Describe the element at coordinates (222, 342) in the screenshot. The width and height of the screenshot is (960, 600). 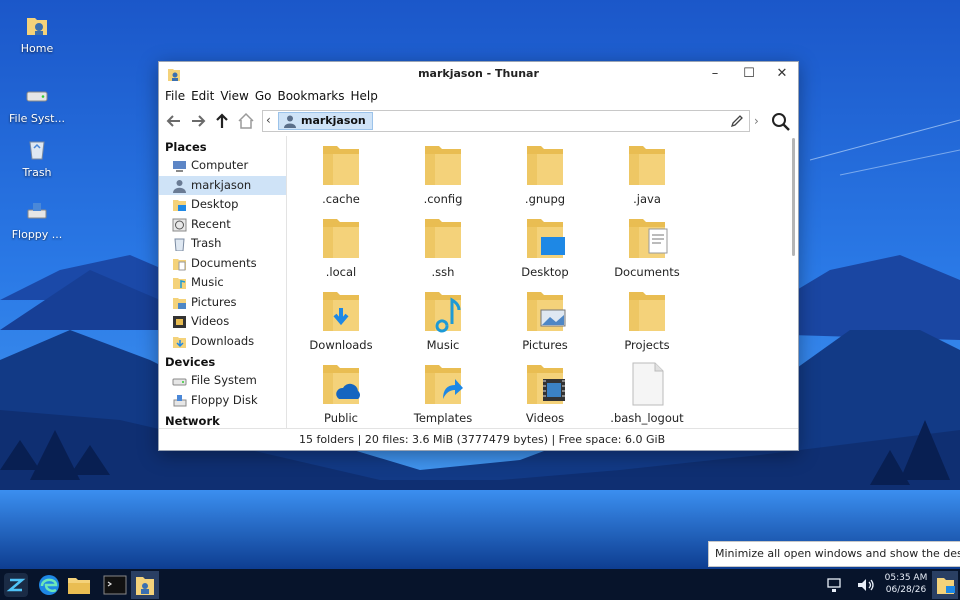
I see `sidebar-item-downloads: Downloads` at that location.